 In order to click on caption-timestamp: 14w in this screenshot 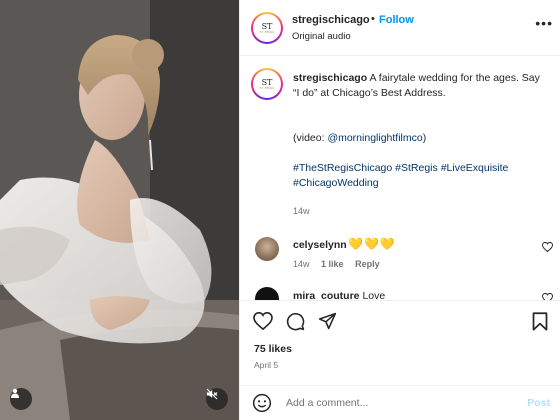, I will do `click(301, 211)`.